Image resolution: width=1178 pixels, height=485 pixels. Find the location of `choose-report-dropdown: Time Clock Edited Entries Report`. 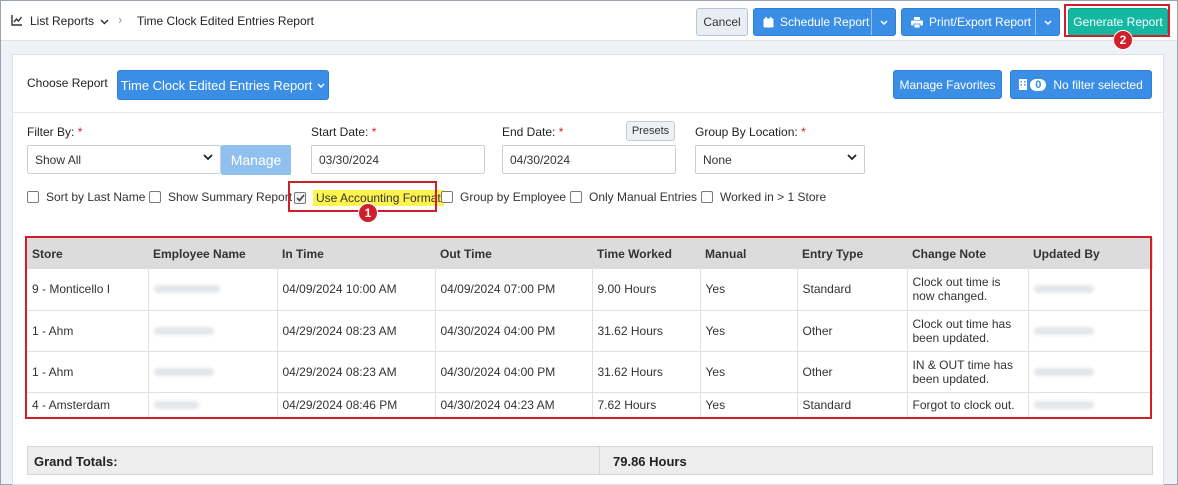

choose-report-dropdown: Time Clock Edited Entries Report is located at coordinates (223, 85).